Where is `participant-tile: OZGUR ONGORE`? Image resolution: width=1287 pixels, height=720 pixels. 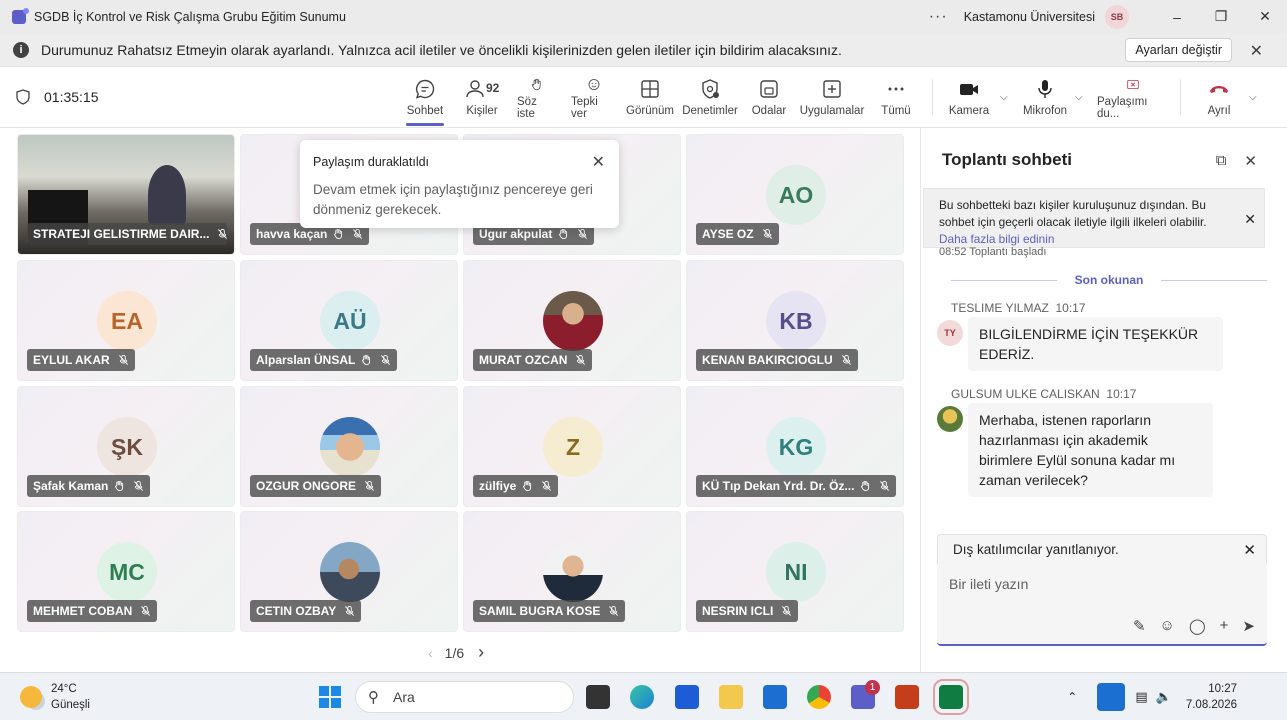 participant-tile: OZGUR ONGORE is located at coordinates (349, 446).